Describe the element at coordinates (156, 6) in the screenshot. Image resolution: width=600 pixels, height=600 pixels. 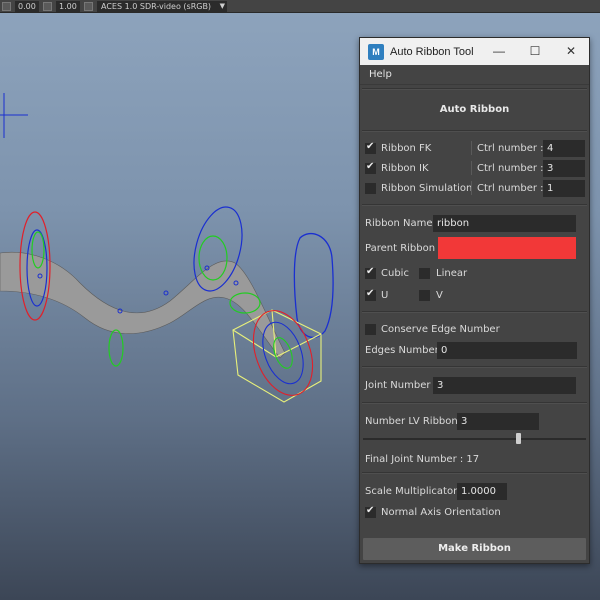
I see `color-space-label: ACES 1.0 SDR-video (sRGB)` at that location.